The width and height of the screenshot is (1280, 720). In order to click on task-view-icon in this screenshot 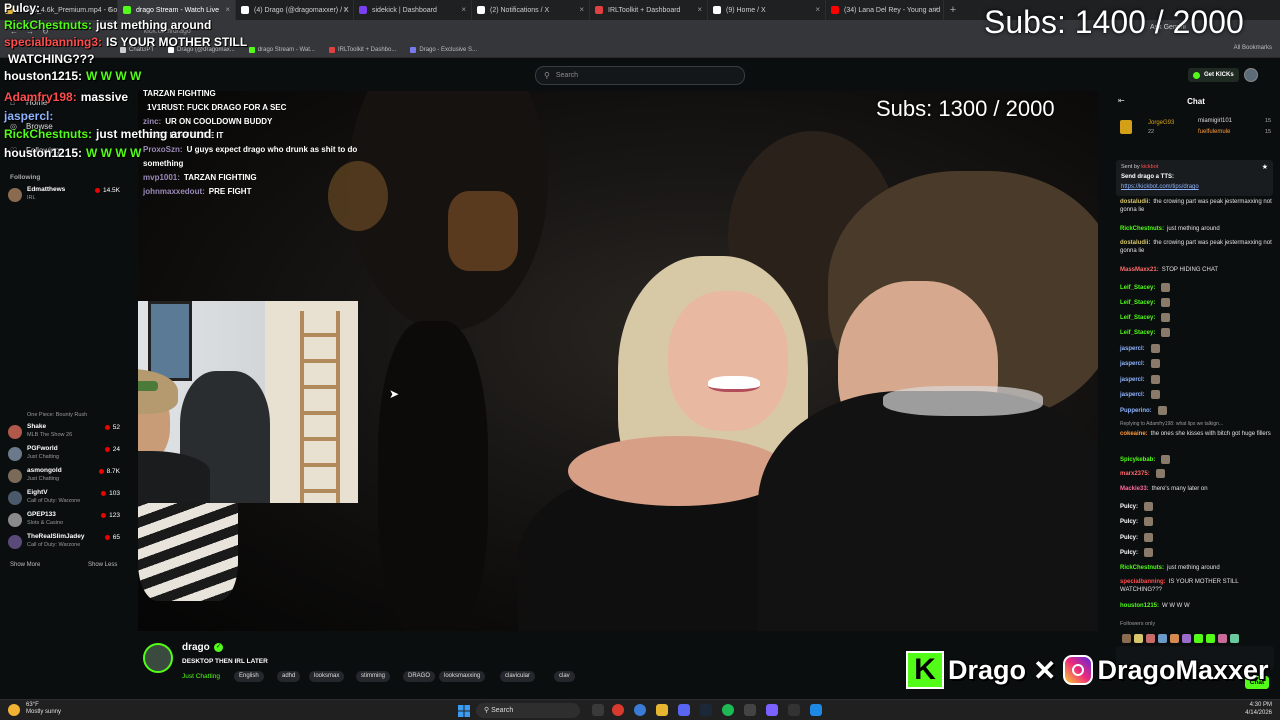, I will do `click(598, 710)`.